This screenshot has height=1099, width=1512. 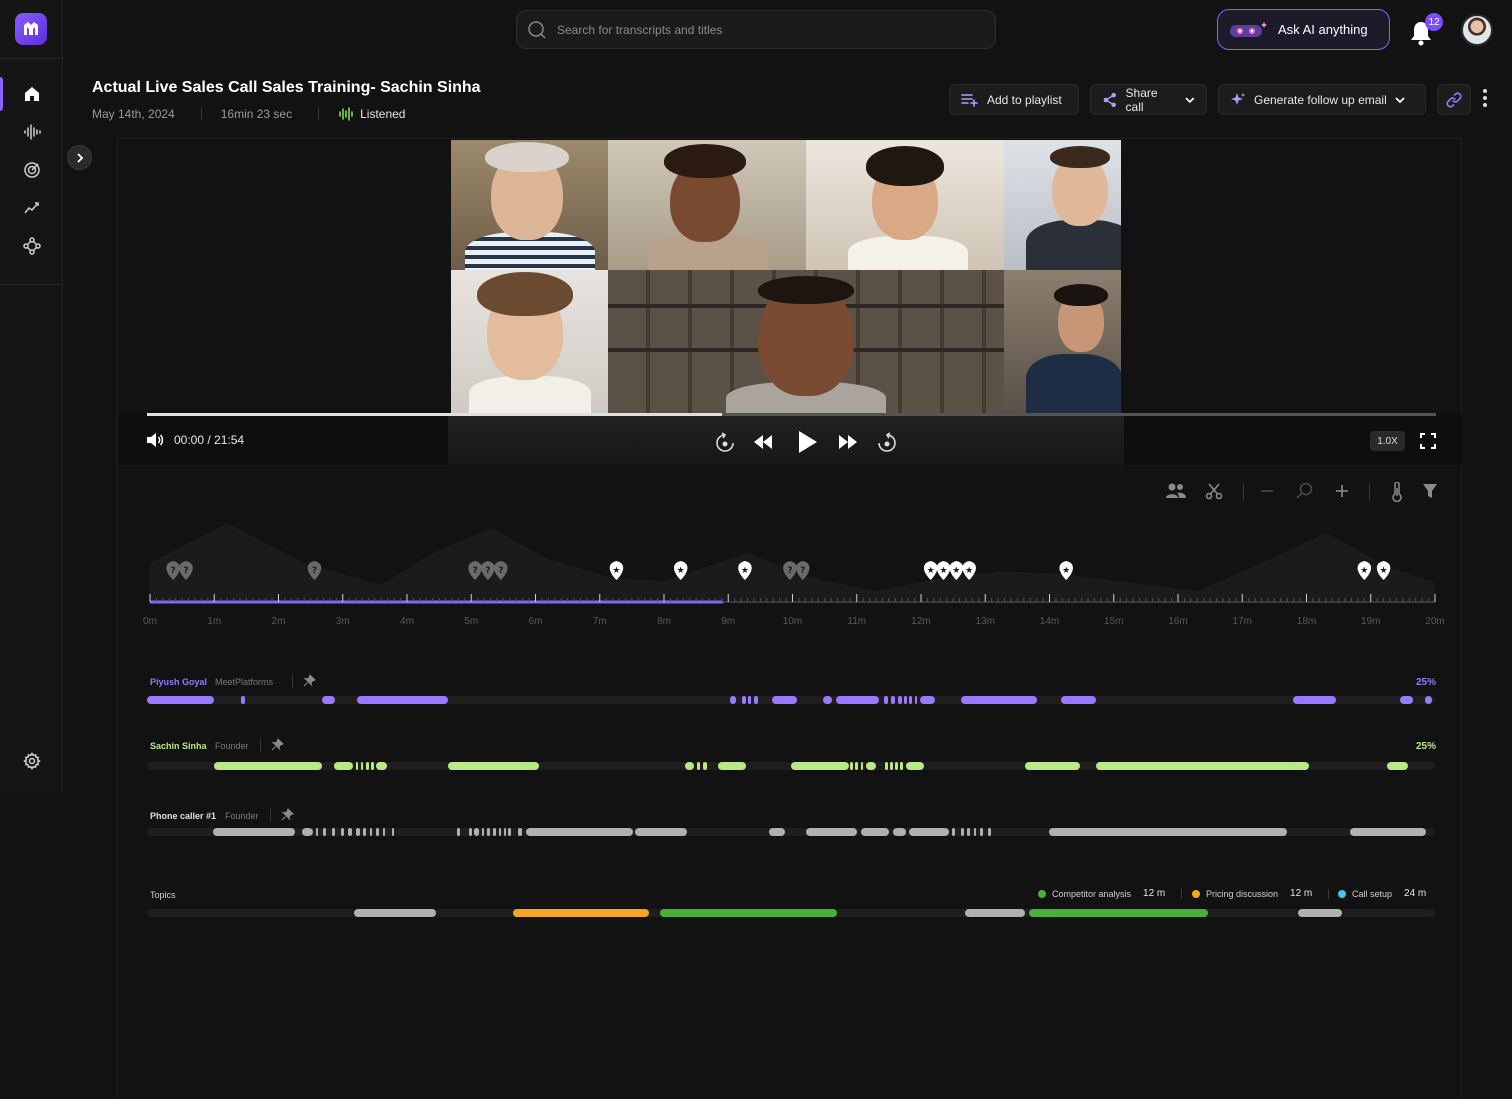 What do you see at coordinates (1261, 893) in the screenshot?
I see `topic-legend-item: Pricing discussion 12 m` at bounding box center [1261, 893].